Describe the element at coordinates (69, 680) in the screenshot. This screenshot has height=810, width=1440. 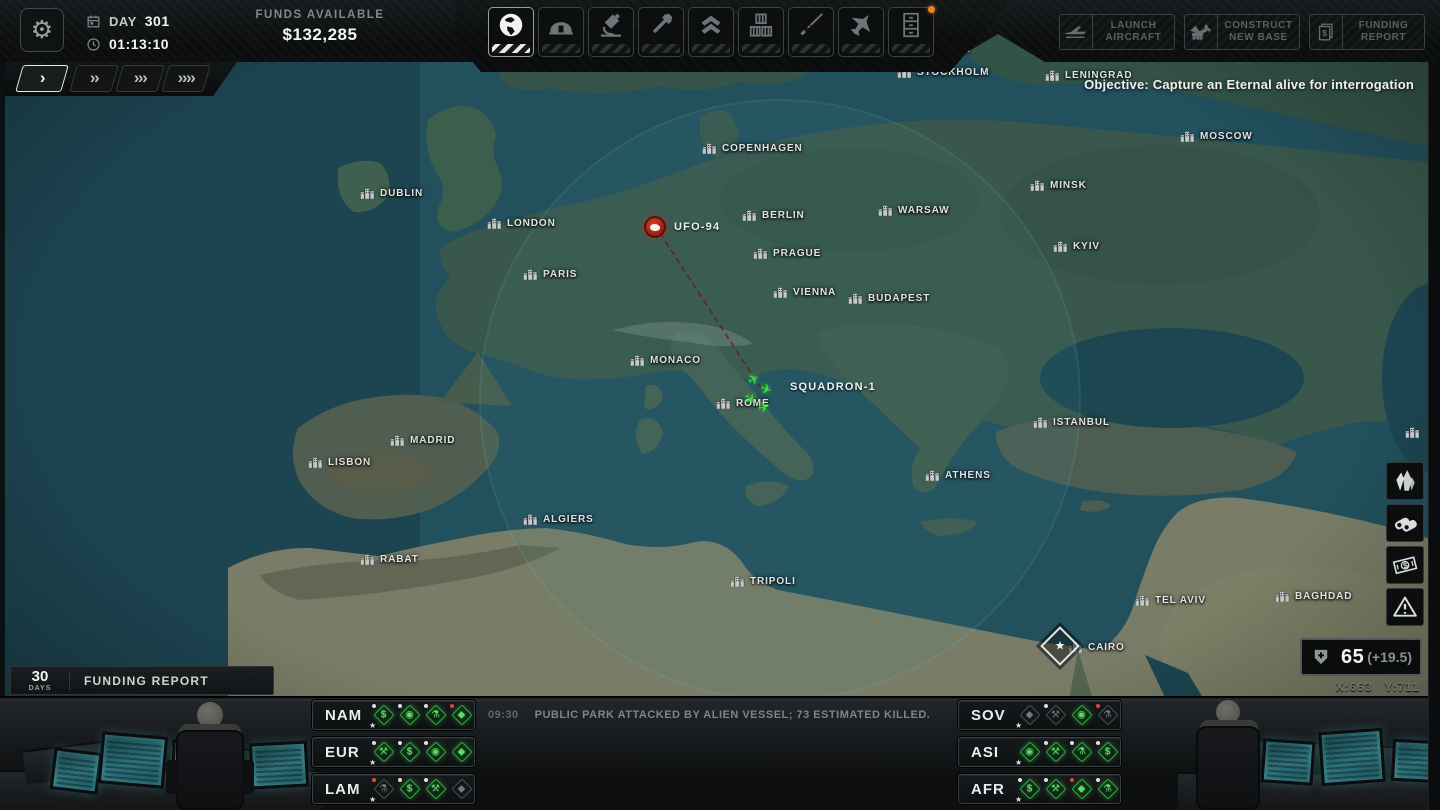
I see `divider` at that location.